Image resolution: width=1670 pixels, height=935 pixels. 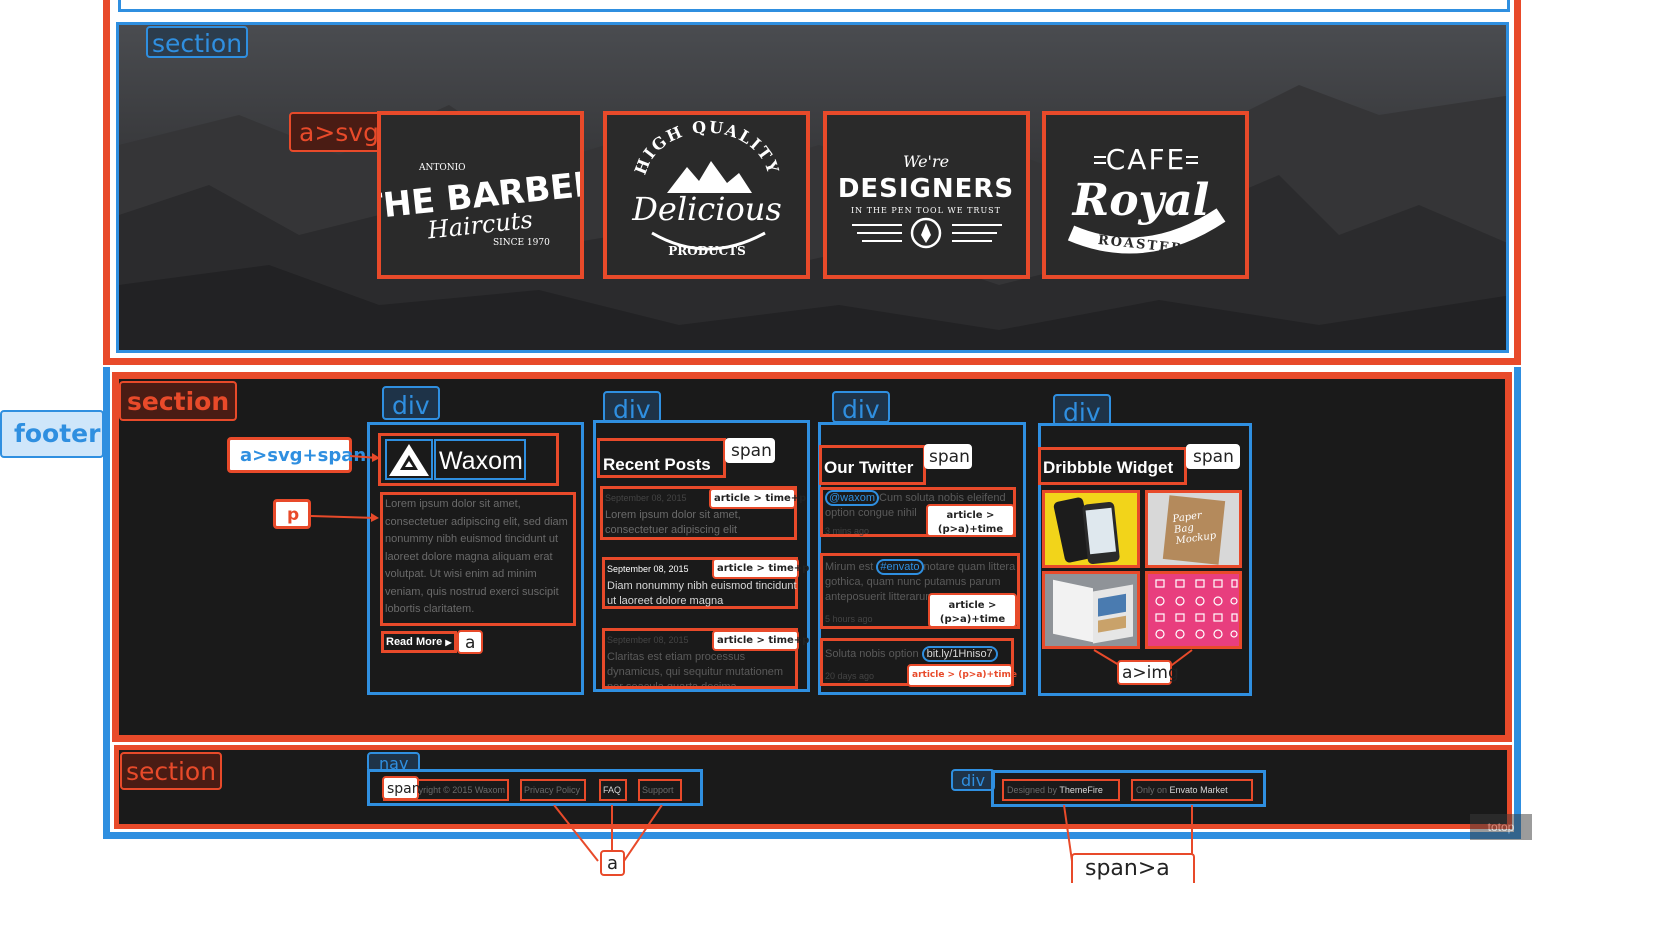 I want to click on span-anno-tag-4: span, so click(x=1213, y=456).